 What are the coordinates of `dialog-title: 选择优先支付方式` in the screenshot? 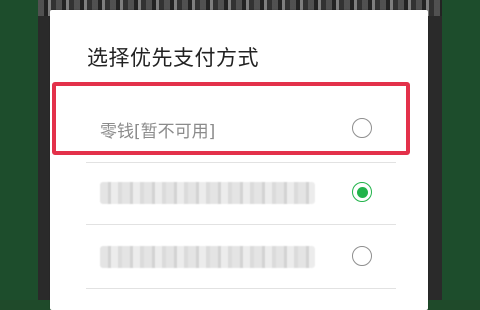 It's located at (173, 58).